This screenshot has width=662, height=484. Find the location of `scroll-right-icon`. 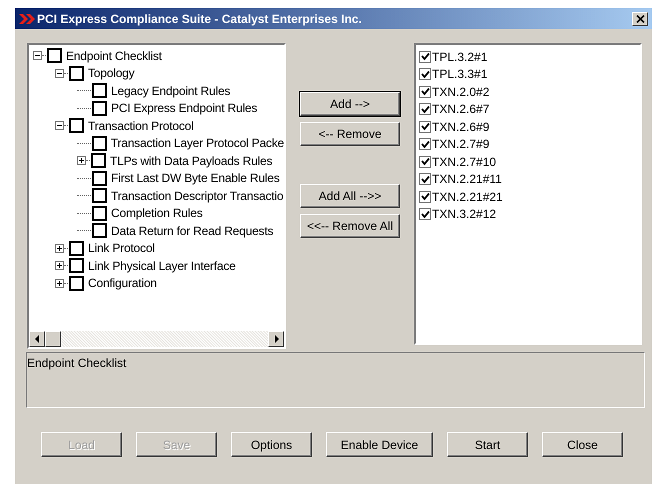

scroll-right-icon is located at coordinates (276, 339).